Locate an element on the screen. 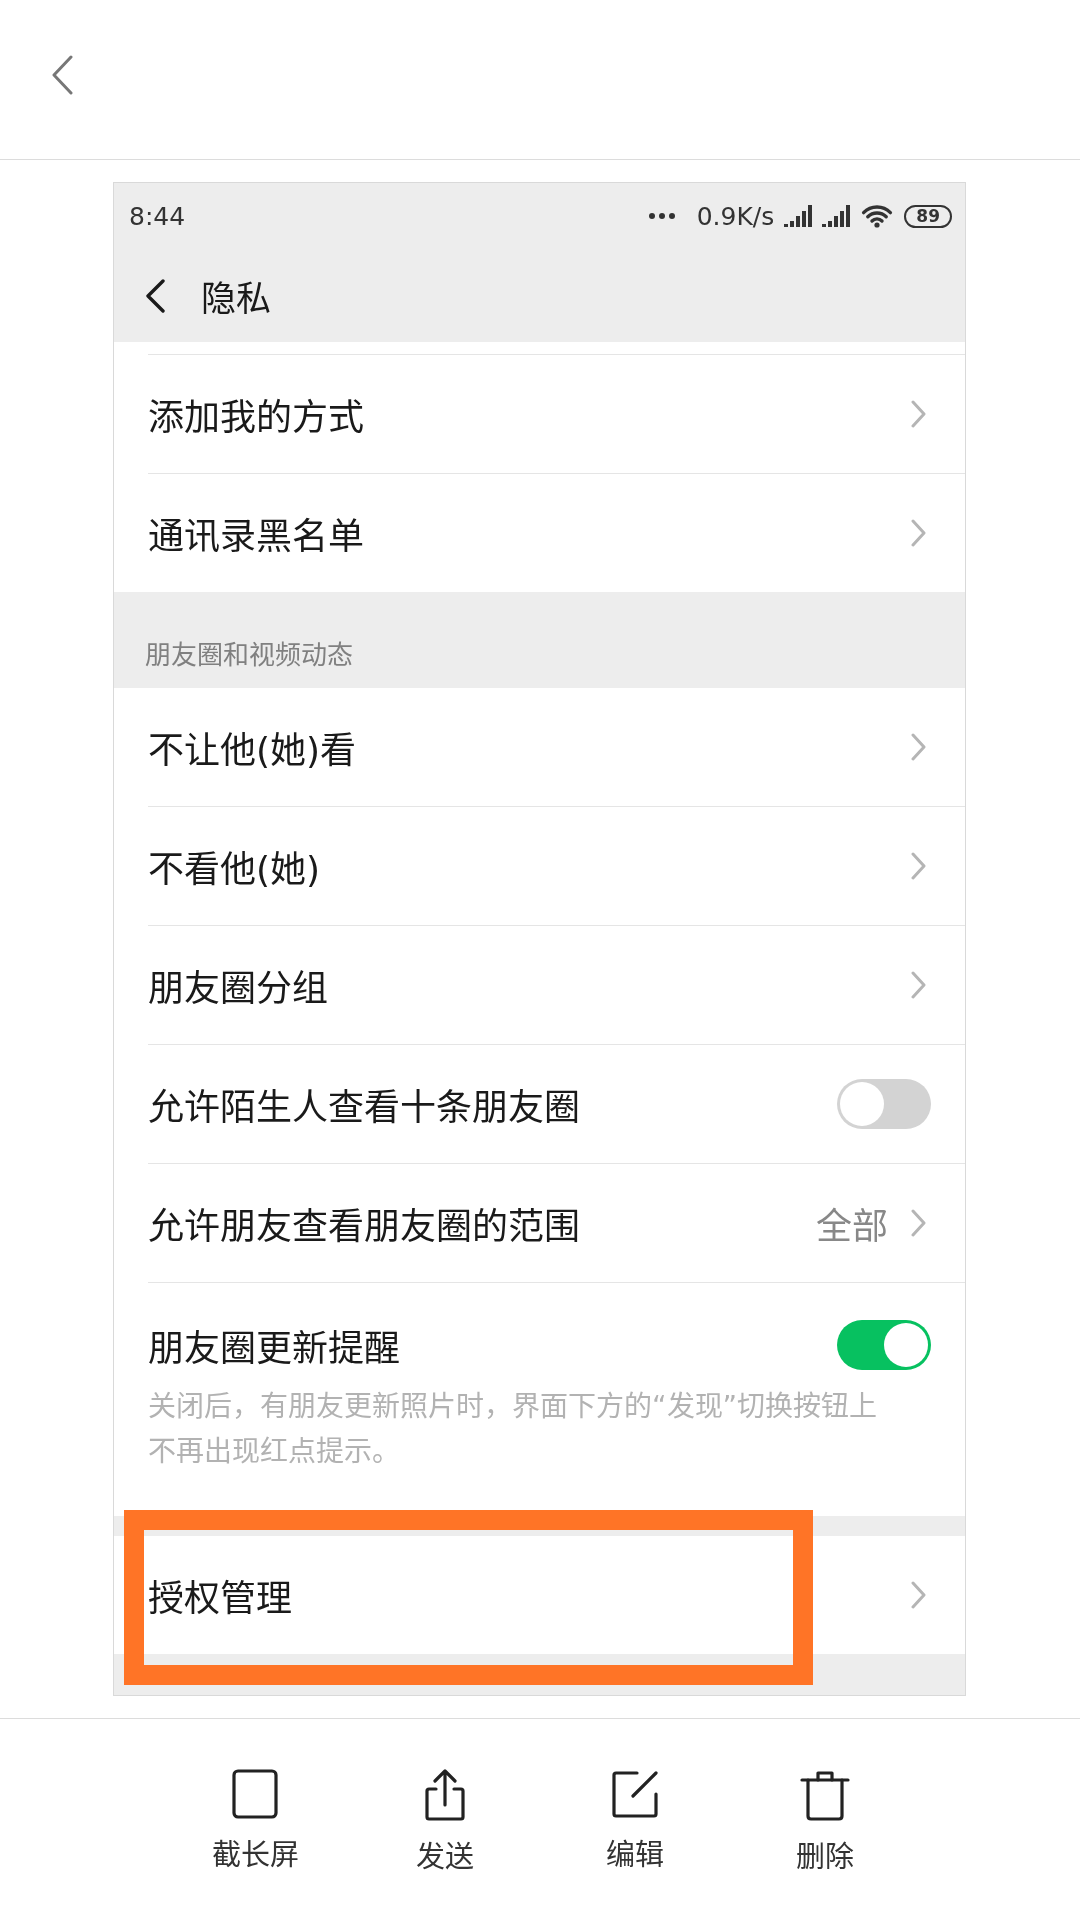 Image resolution: width=1080 pixels, height=1920 pixels. row-label: 朋友圈更新提醒 is located at coordinates (274, 1349).